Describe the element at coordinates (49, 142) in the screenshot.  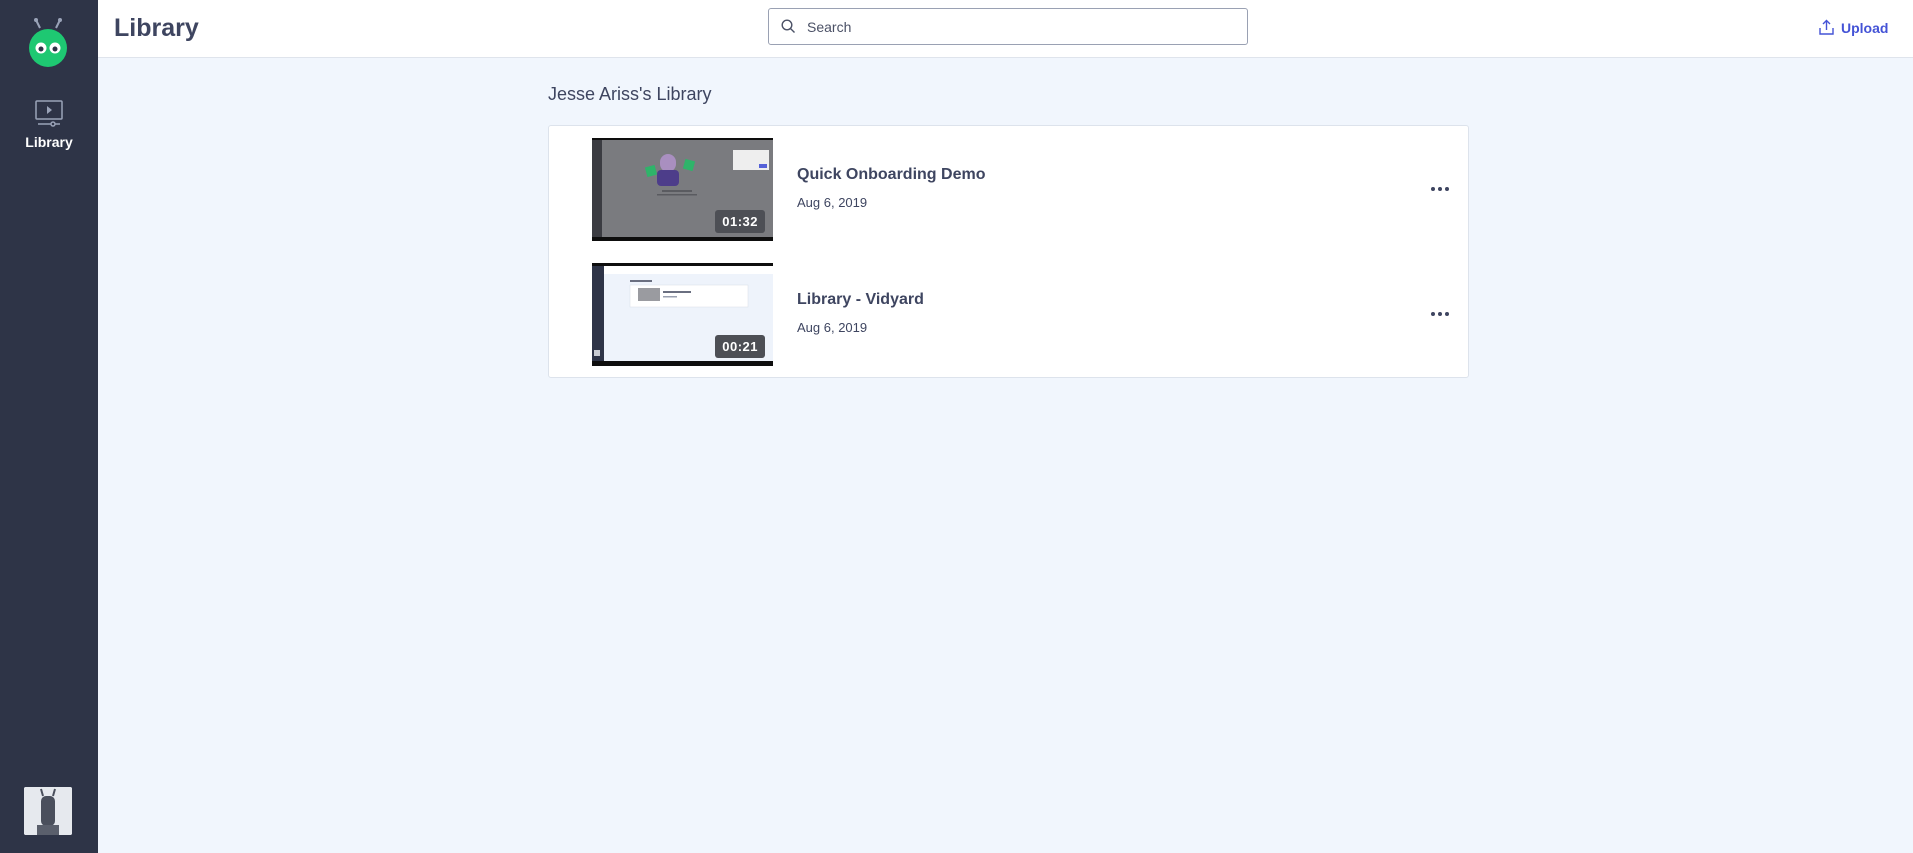
I see `sidebar-item-label: Library` at that location.